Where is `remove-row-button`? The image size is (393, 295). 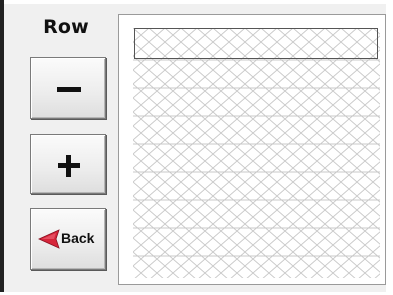
remove-row-button is located at coordinates (68, 88).